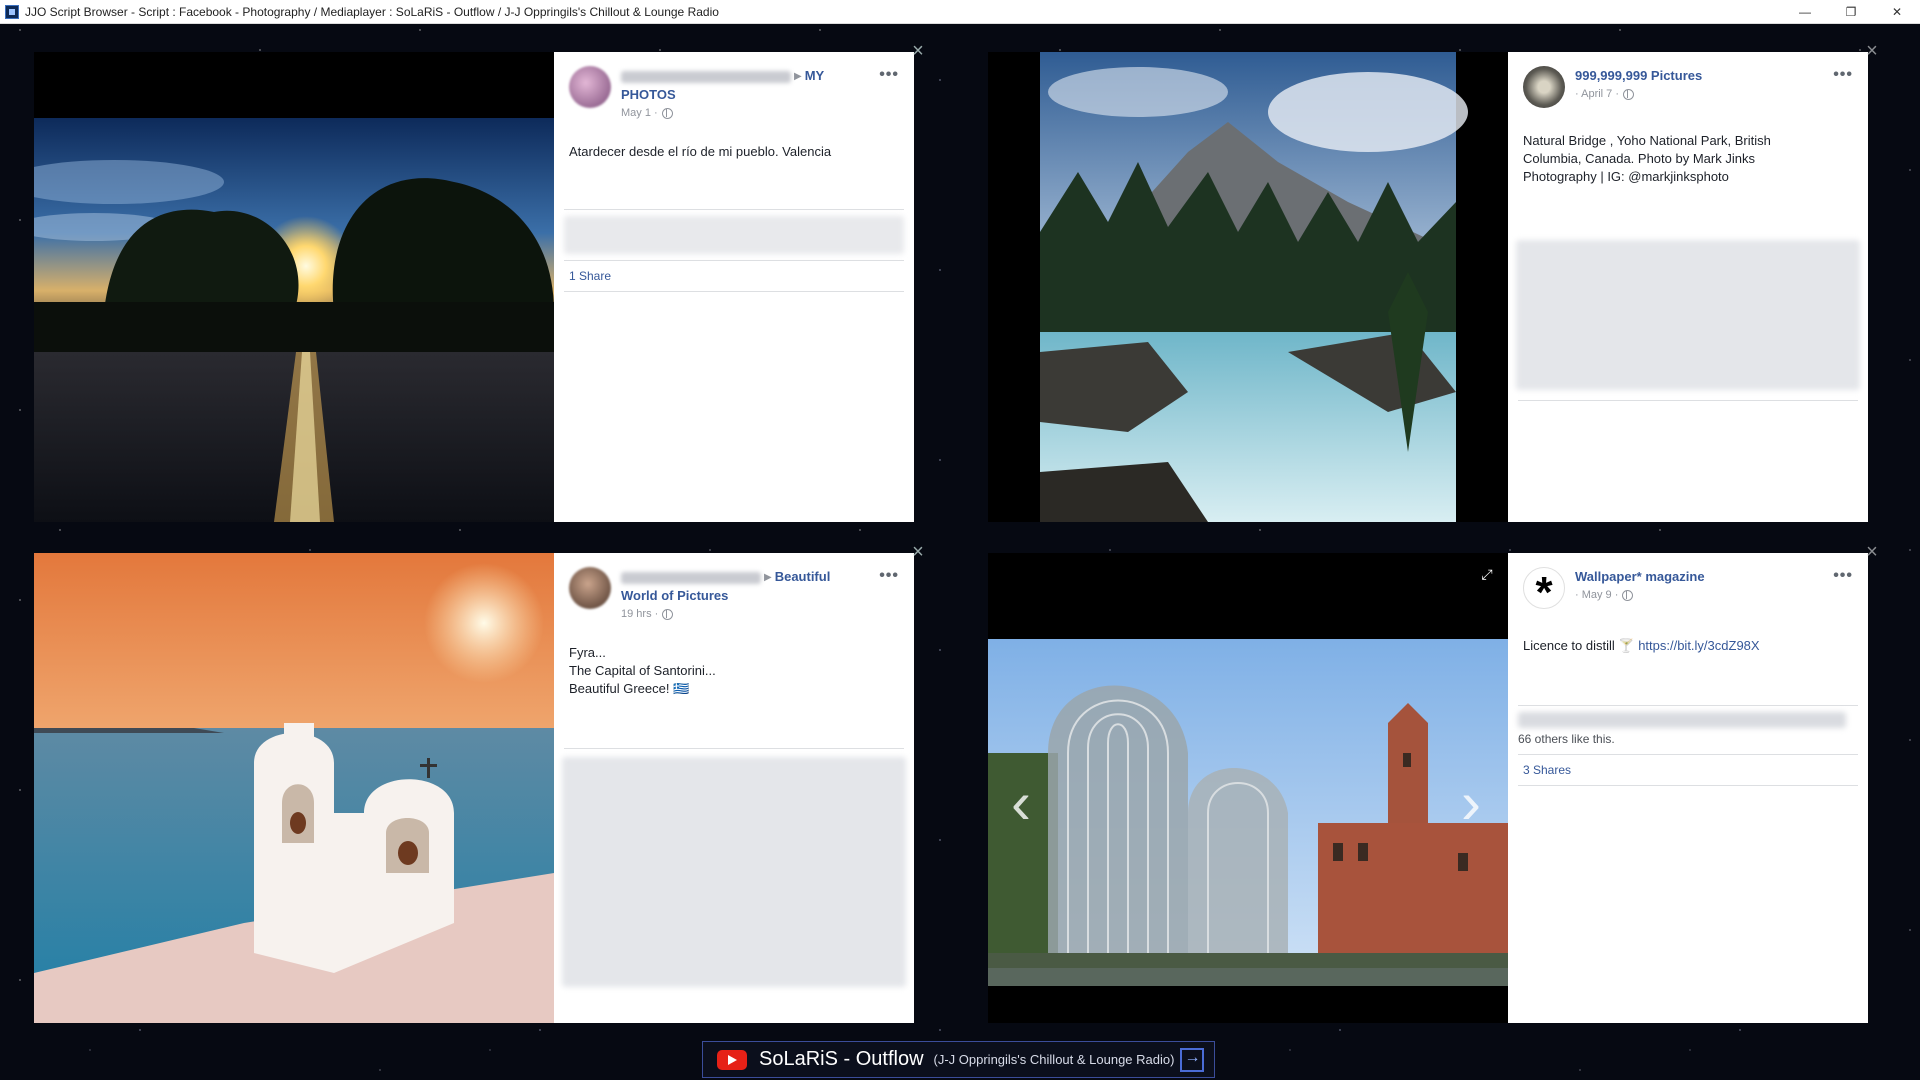  What do you see at coordinates (760, 593) in the screenshot?
I see `post-author: ▶ Beautiful World of Pictures 19 hrs ·` at bounding box center [760, 593].